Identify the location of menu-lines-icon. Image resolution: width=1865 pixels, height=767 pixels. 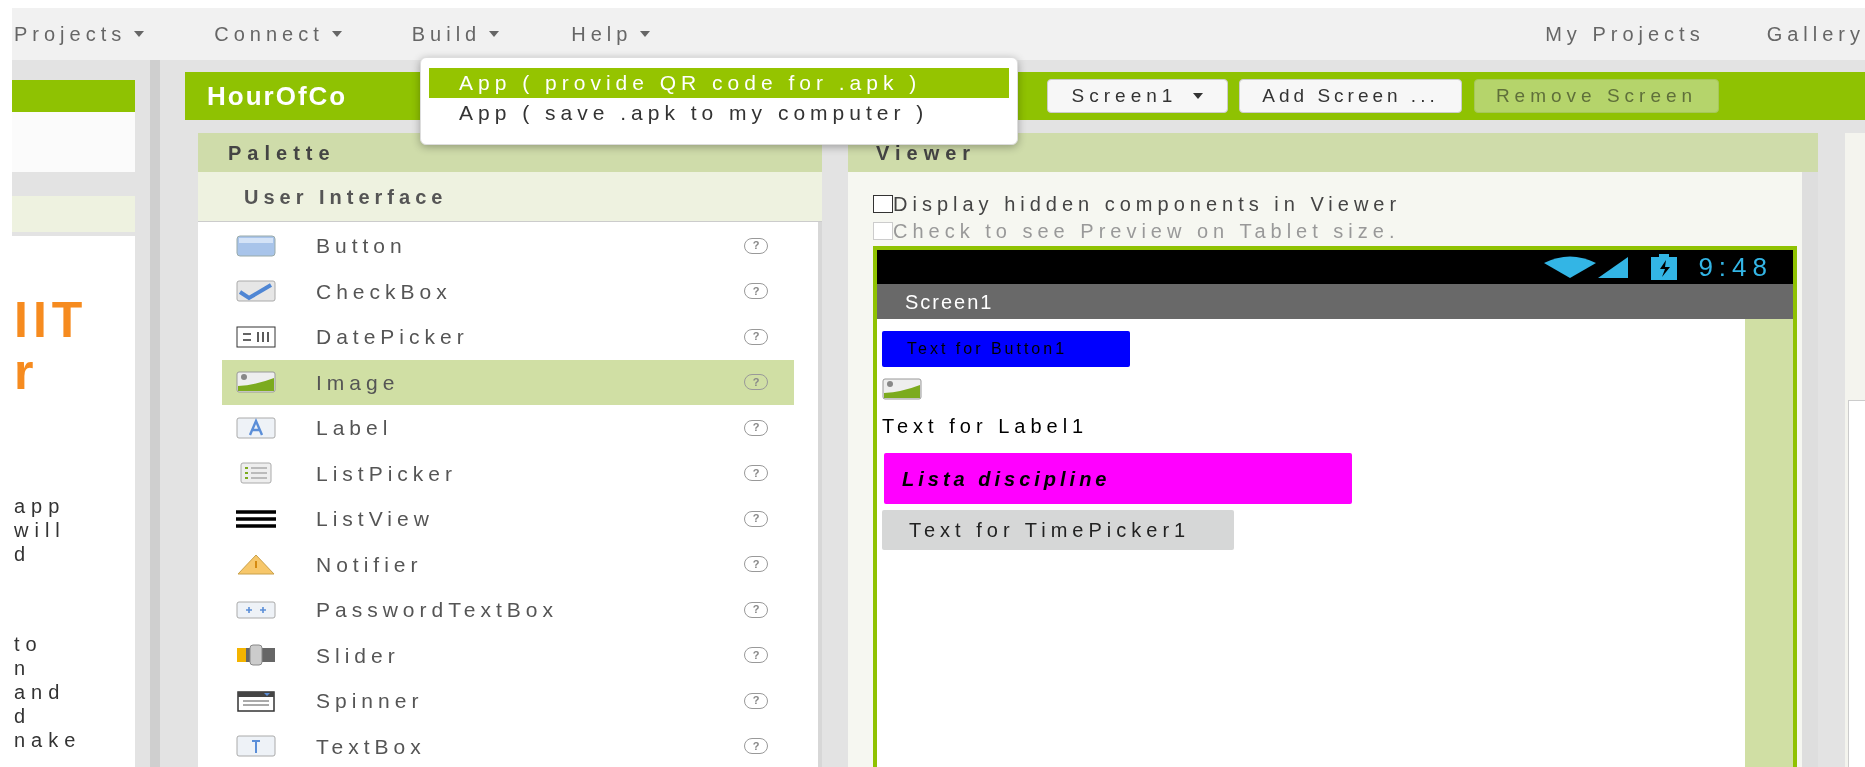
(256, 518).